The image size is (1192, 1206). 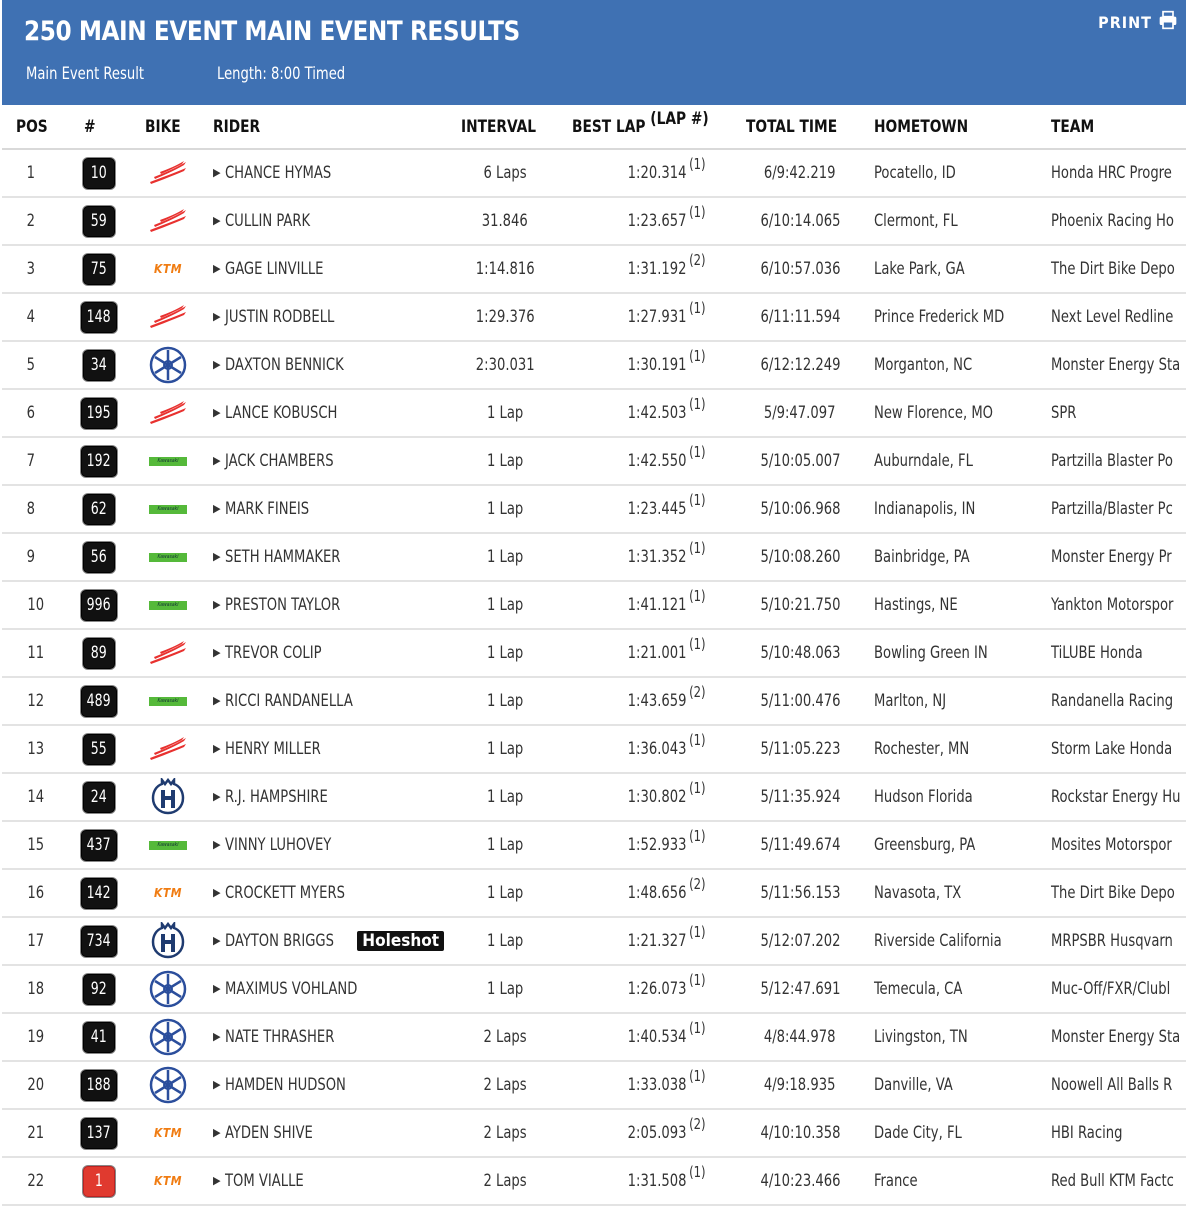 What do you see at coordinates (285, 893) in the screenshot?
I see `rider-name: CROCKETT MYERS` at bounding box center [285, 893].